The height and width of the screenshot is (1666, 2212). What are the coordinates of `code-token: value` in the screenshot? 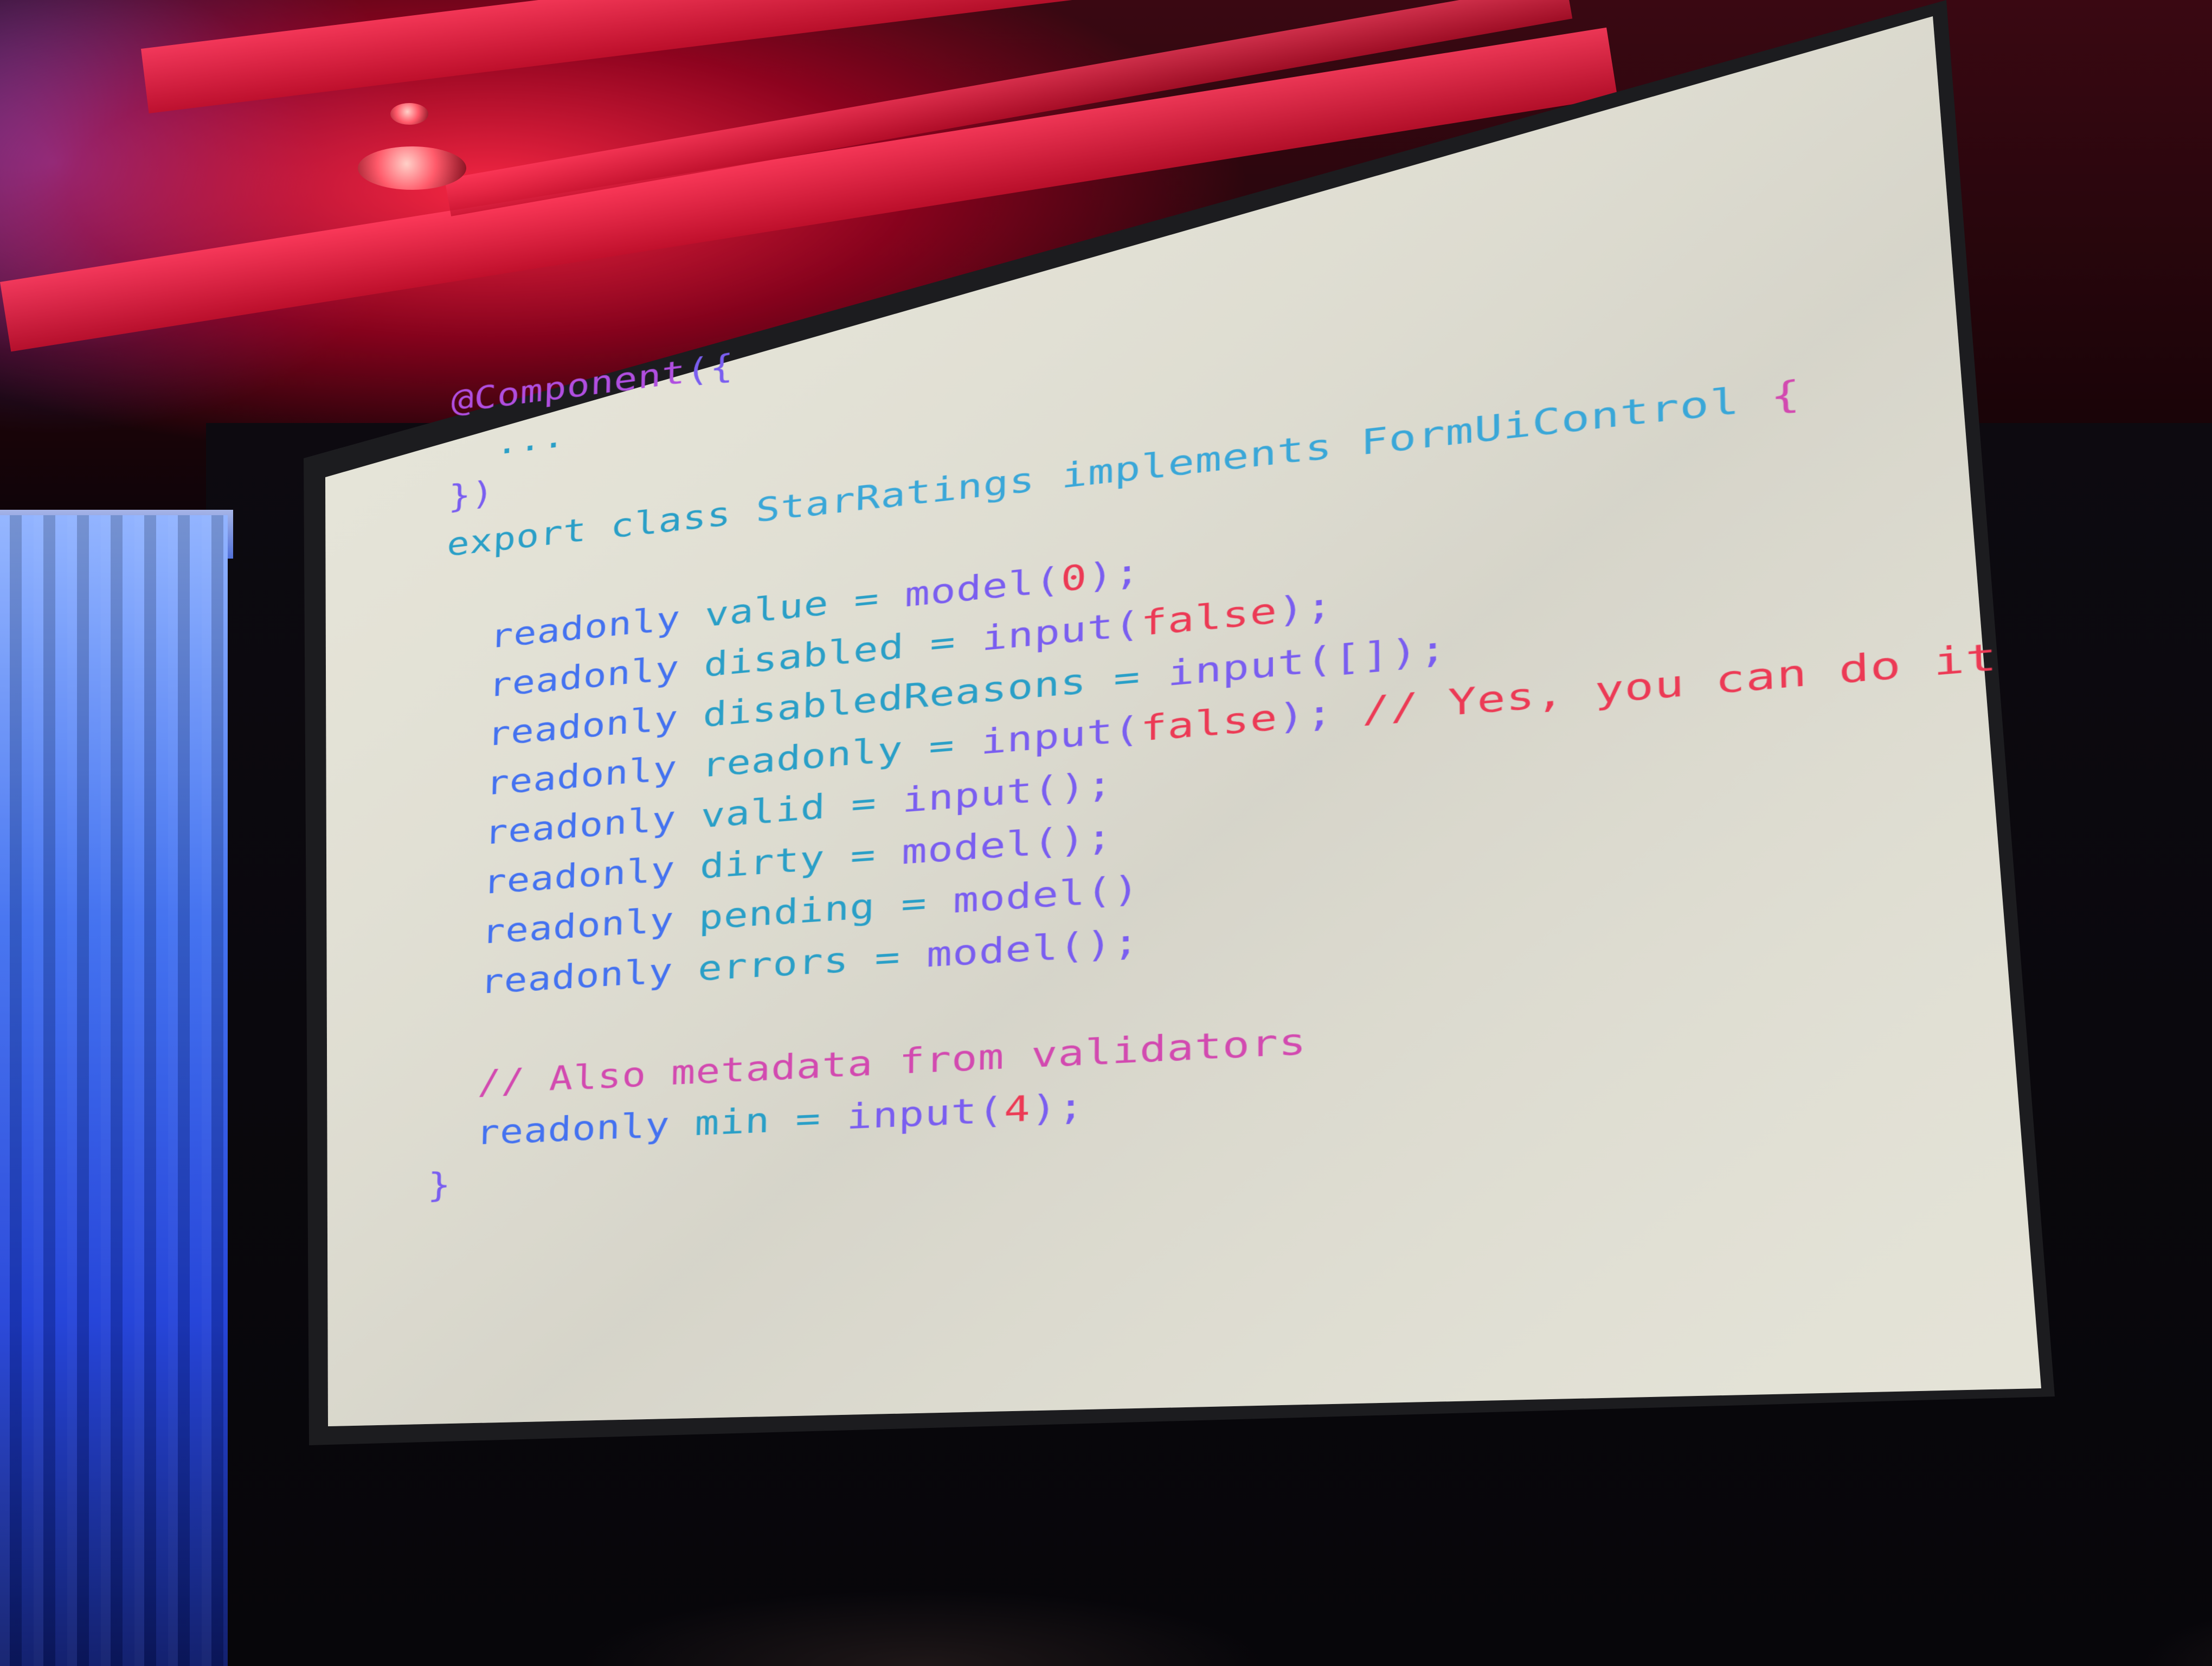 It's located at (779, 608).